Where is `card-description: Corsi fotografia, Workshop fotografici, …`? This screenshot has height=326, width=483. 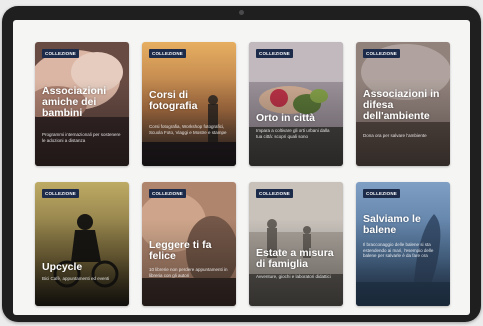
card-description: Corsi fotografia, Workshop fotografici, … is located at coordinates (188, 129).